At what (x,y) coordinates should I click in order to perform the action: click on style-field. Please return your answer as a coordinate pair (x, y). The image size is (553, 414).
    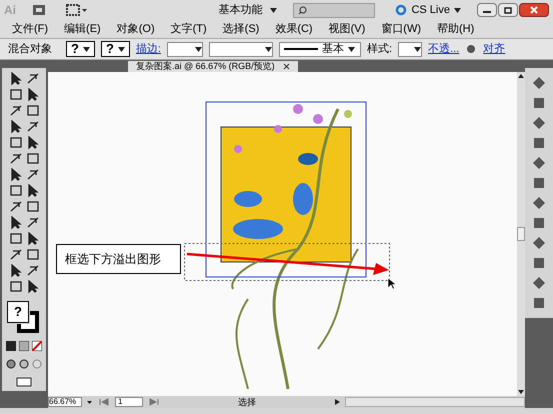
    Looking at the image, I should click on (410, 49).